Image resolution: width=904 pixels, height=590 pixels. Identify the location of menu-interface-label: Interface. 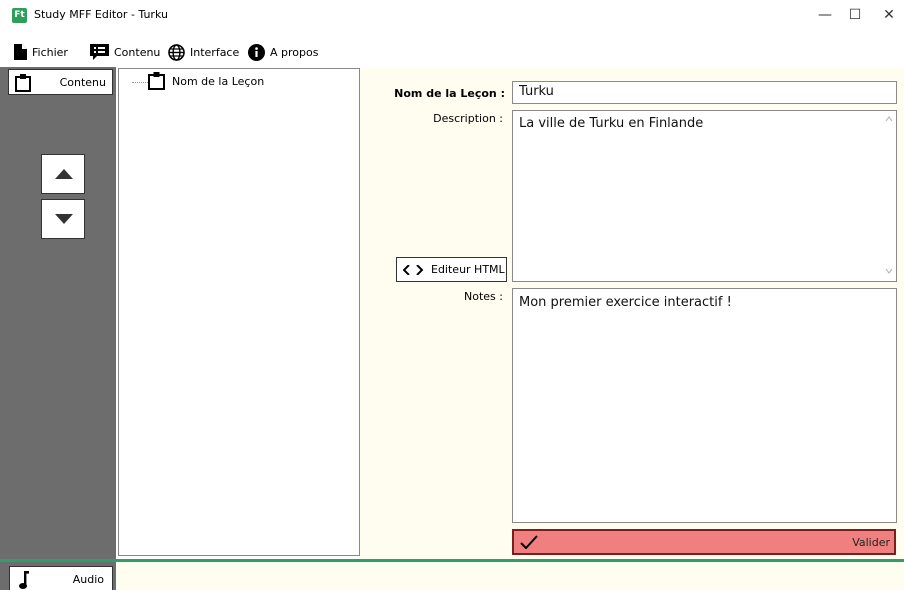
(215, 52).